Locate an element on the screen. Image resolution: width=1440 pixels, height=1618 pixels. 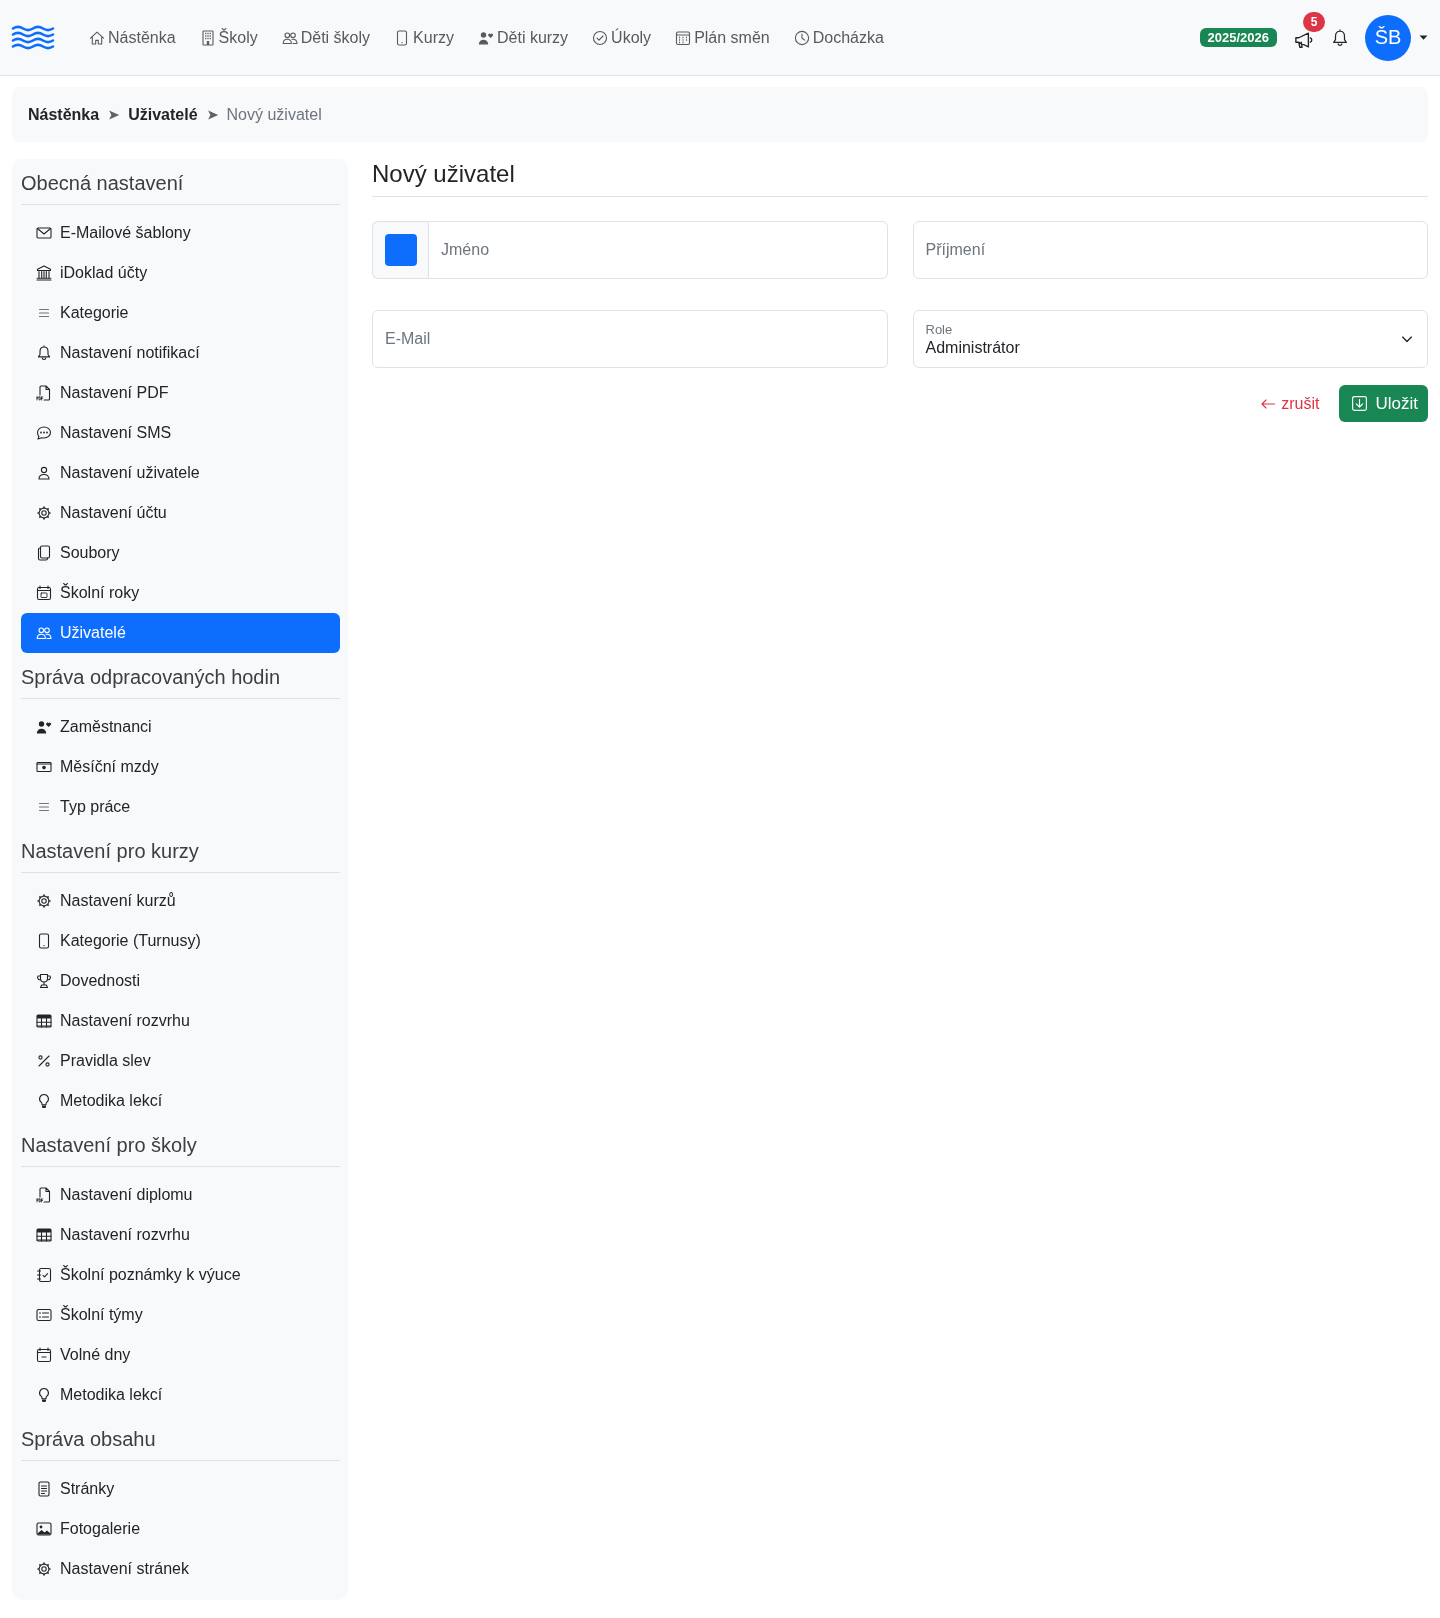
check-circle-icon is located at coordinates (600, 37).